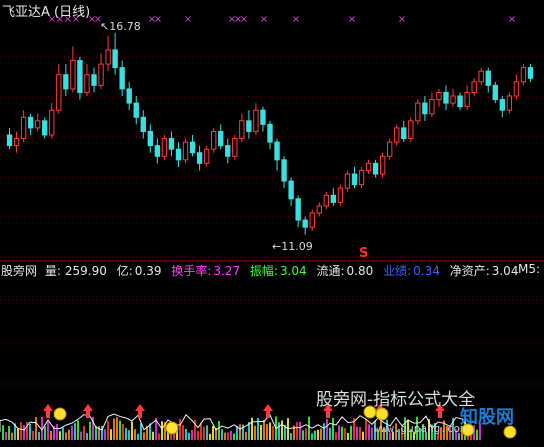 This screenshot has height=447, width=544. I want to click on turnover-label: 换手率:, so click(191, 271).